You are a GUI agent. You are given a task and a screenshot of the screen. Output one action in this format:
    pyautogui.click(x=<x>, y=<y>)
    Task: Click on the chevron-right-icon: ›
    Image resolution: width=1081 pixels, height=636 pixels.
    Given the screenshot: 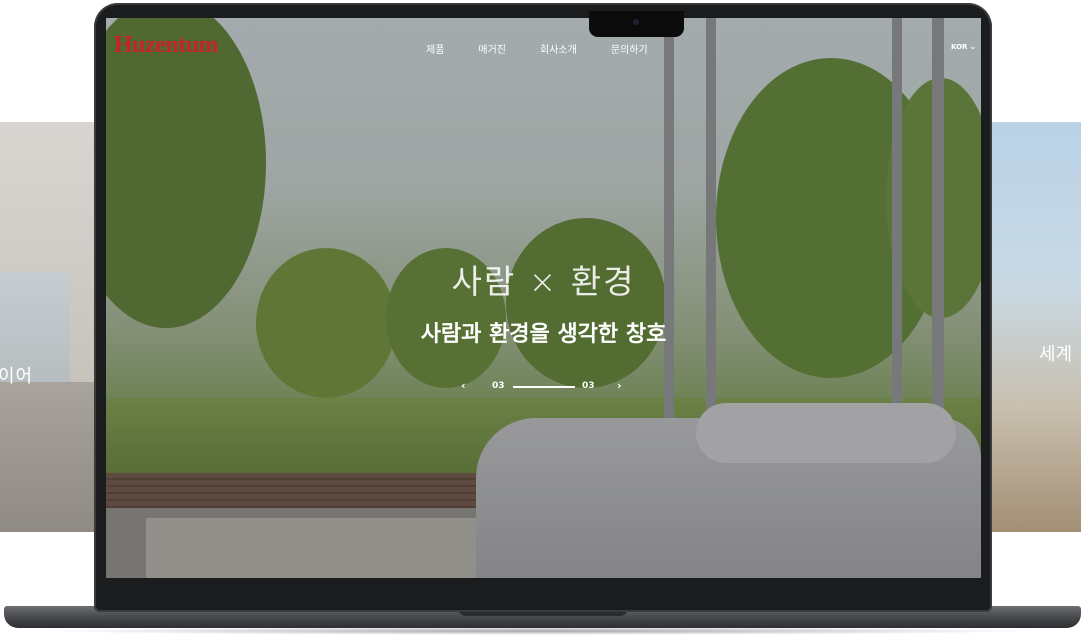 What is the action you would take?
    pyautogui.click(x=619, y=385)
    